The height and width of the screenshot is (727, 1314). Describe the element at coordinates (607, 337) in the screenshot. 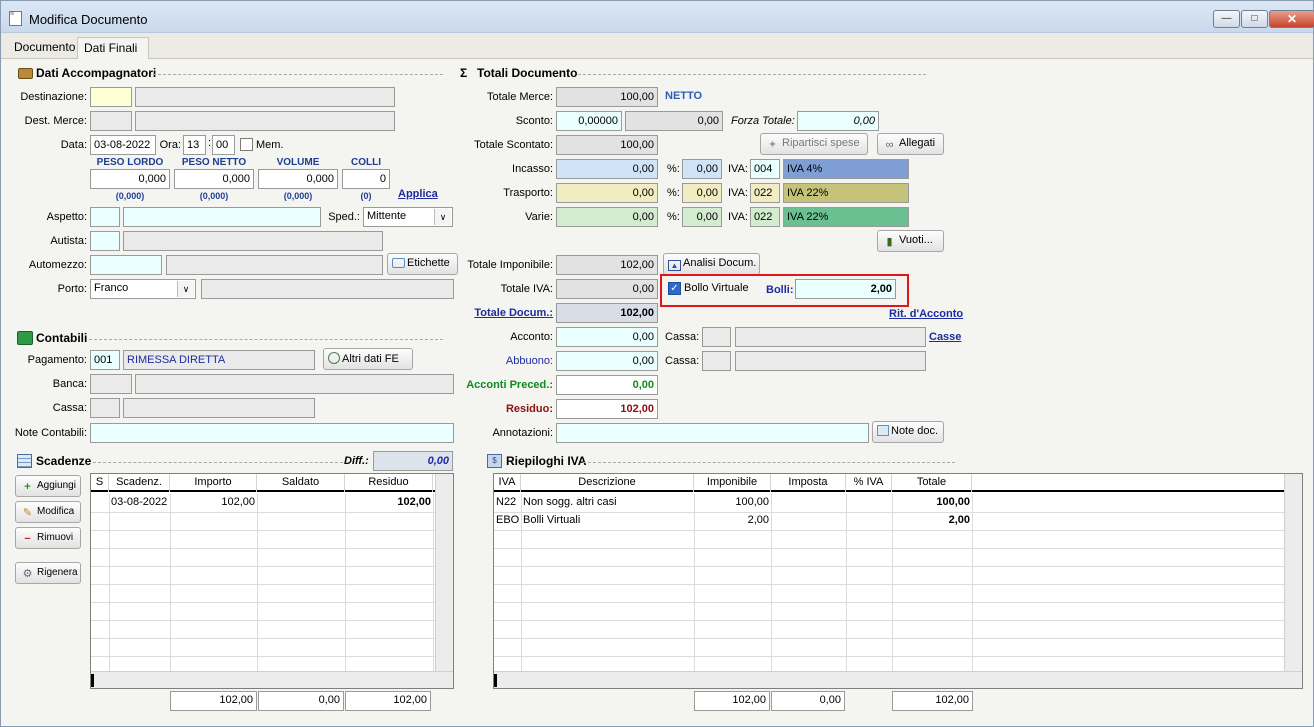

I see `acconto-field: 0,00` at that location.